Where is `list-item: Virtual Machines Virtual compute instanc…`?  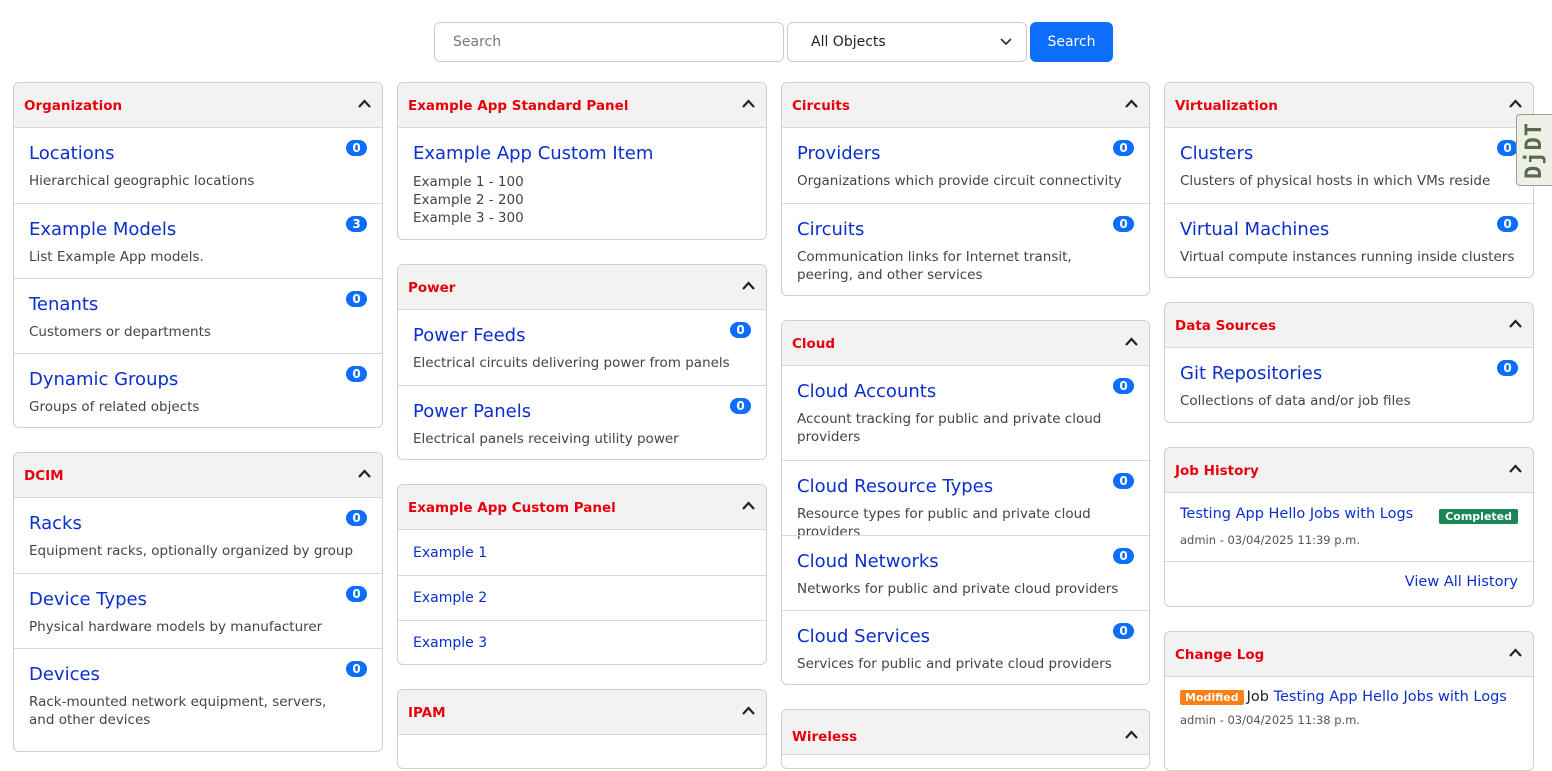
list-item: Virtual Machines Virtual compute instanc… is located at coordinates (1349, 240).